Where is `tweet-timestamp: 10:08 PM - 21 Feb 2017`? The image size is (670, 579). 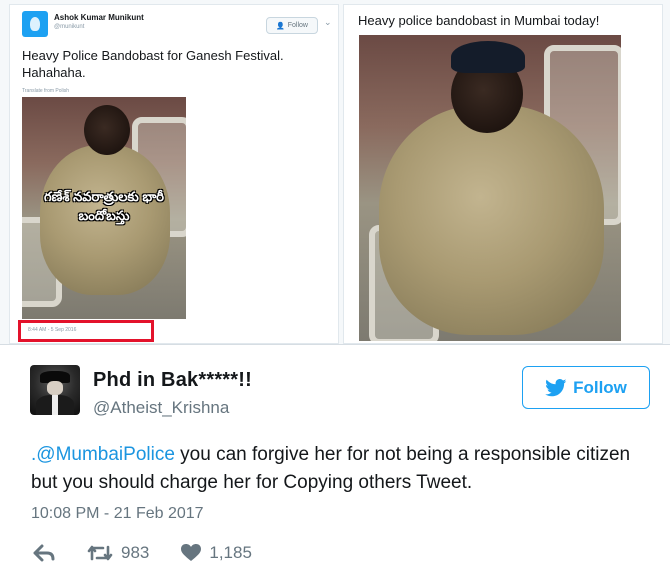 tweet-timestamp: 10:08 PM - 21 Feb 2017 is located at coordinates (117, 514).